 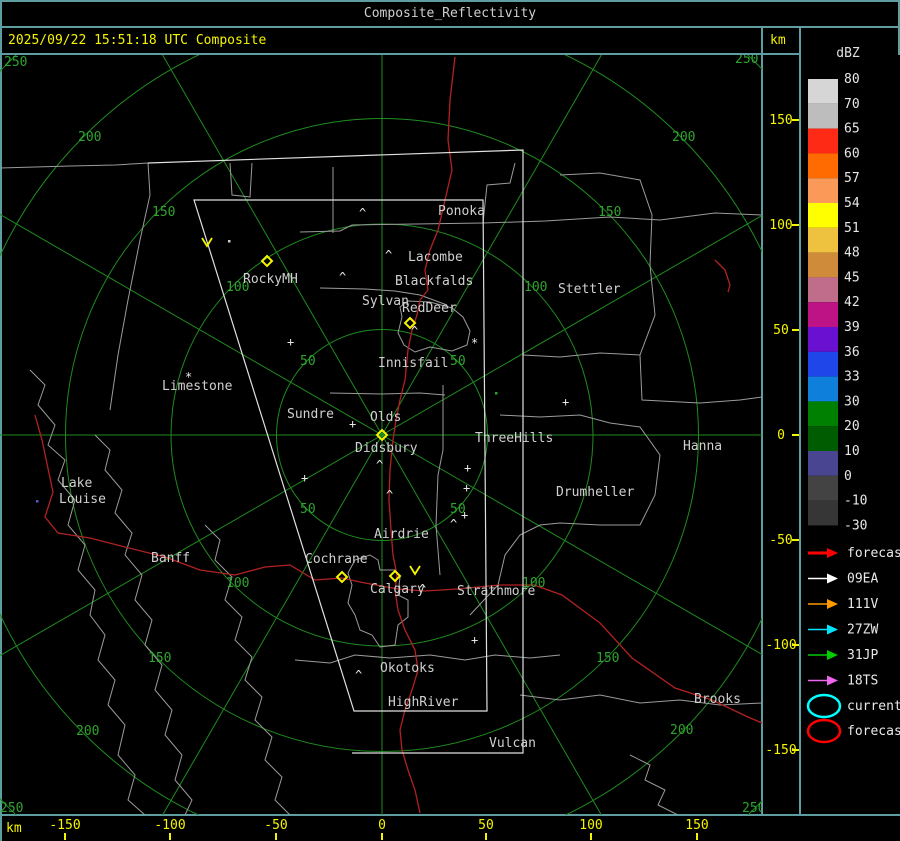 What do you see at coordinates (76, 483) in the screenshot?
I see `city-label: Lake` at bounding box center [76, 483].